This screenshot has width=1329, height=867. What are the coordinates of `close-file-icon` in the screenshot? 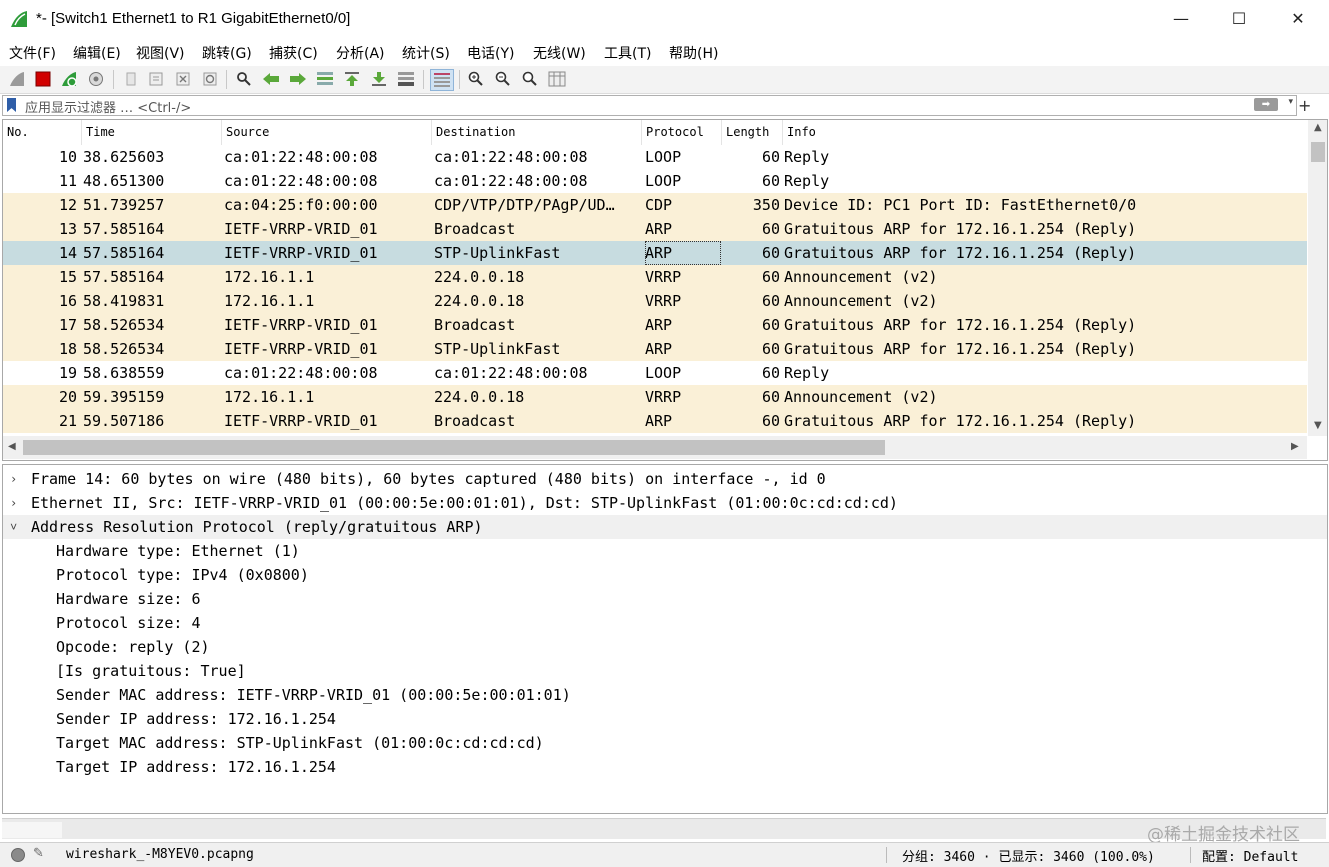 It's located at (183, 79).